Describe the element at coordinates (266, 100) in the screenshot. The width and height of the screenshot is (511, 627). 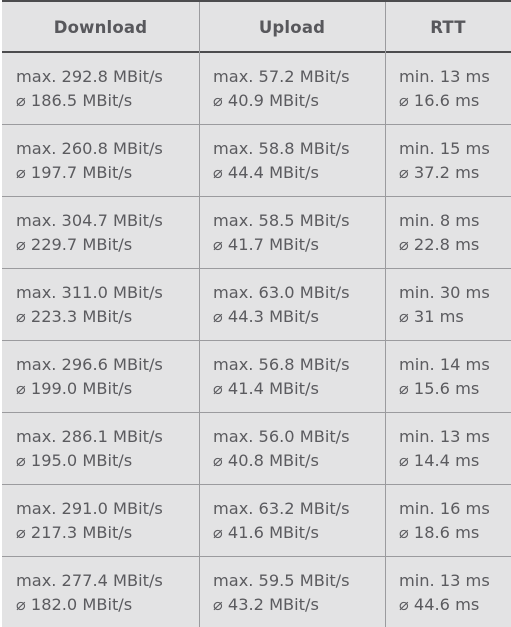
I see `upload-average-value: ⌀ 40.9 MBit/s` at that location.